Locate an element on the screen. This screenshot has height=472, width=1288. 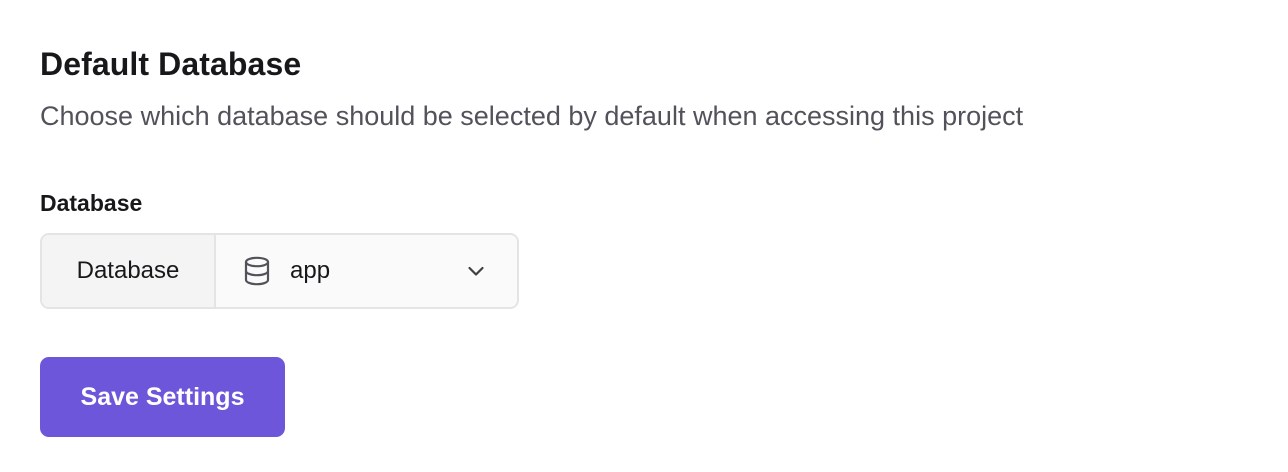
chevron-down-icon is located at coordinates (476, 271).